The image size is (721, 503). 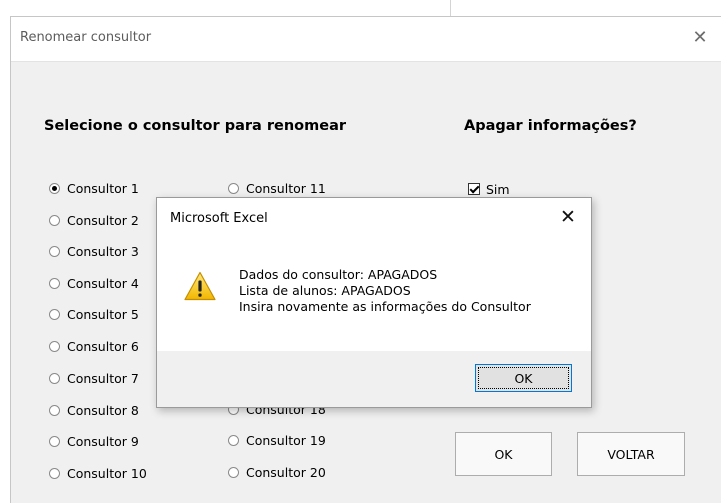 What do you see at coordinates (219, 218) in the screenshot?
I see `msgbox-title: Microsoft Excel` at bounding box center [219, 218].